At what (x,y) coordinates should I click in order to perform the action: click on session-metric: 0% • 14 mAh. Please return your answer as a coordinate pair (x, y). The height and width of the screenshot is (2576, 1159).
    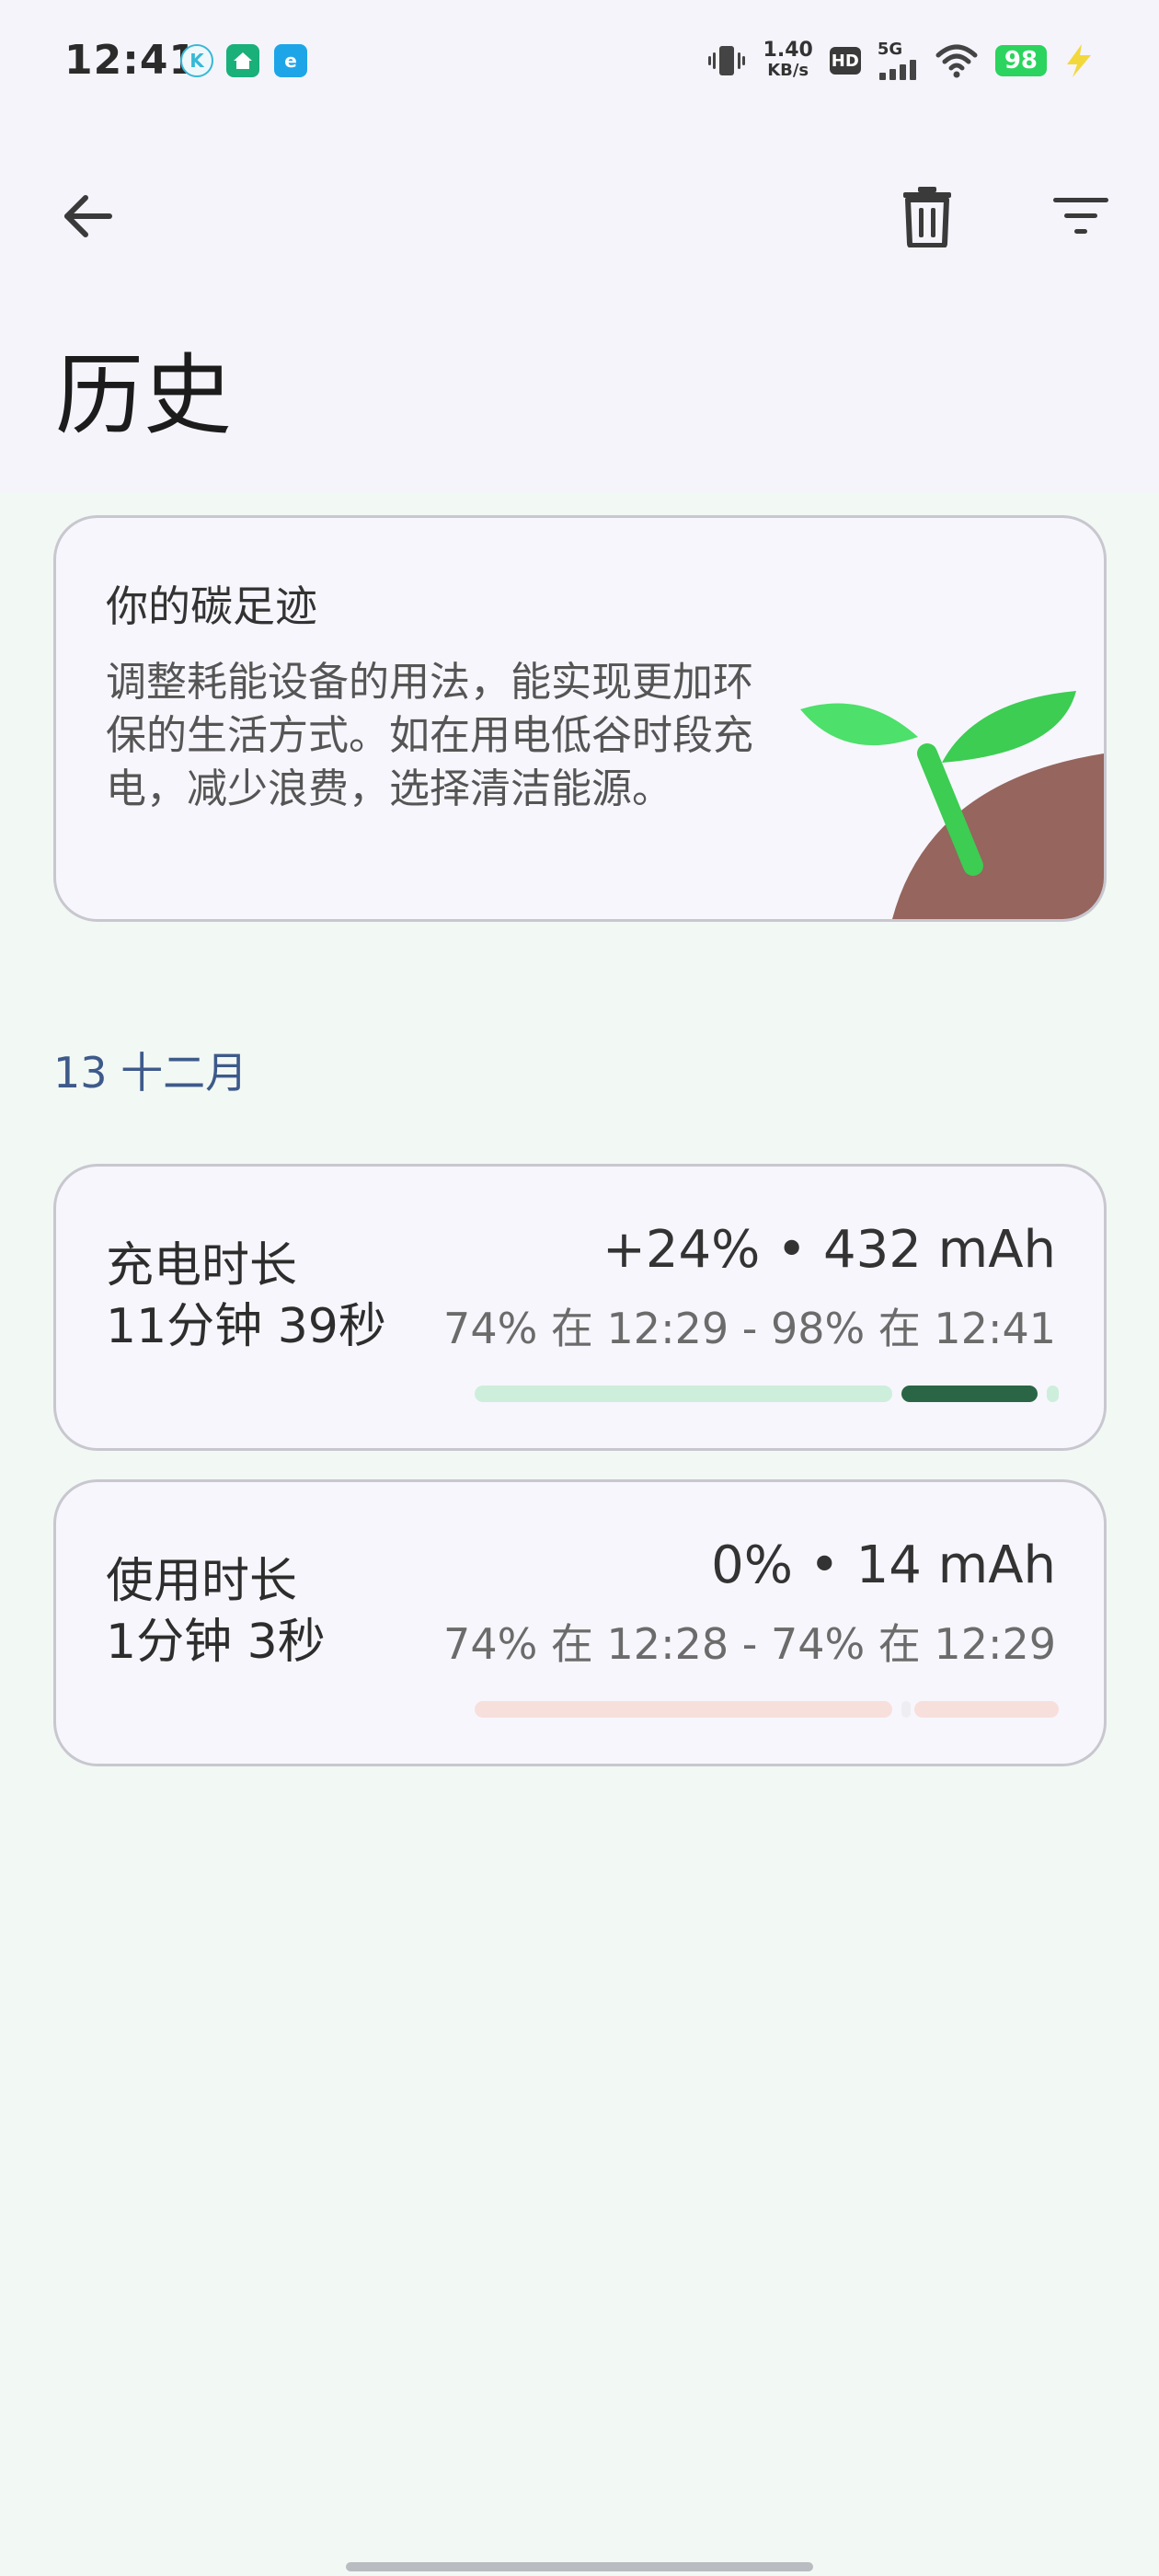
    Looking at the image, I should click on (883, 1565).